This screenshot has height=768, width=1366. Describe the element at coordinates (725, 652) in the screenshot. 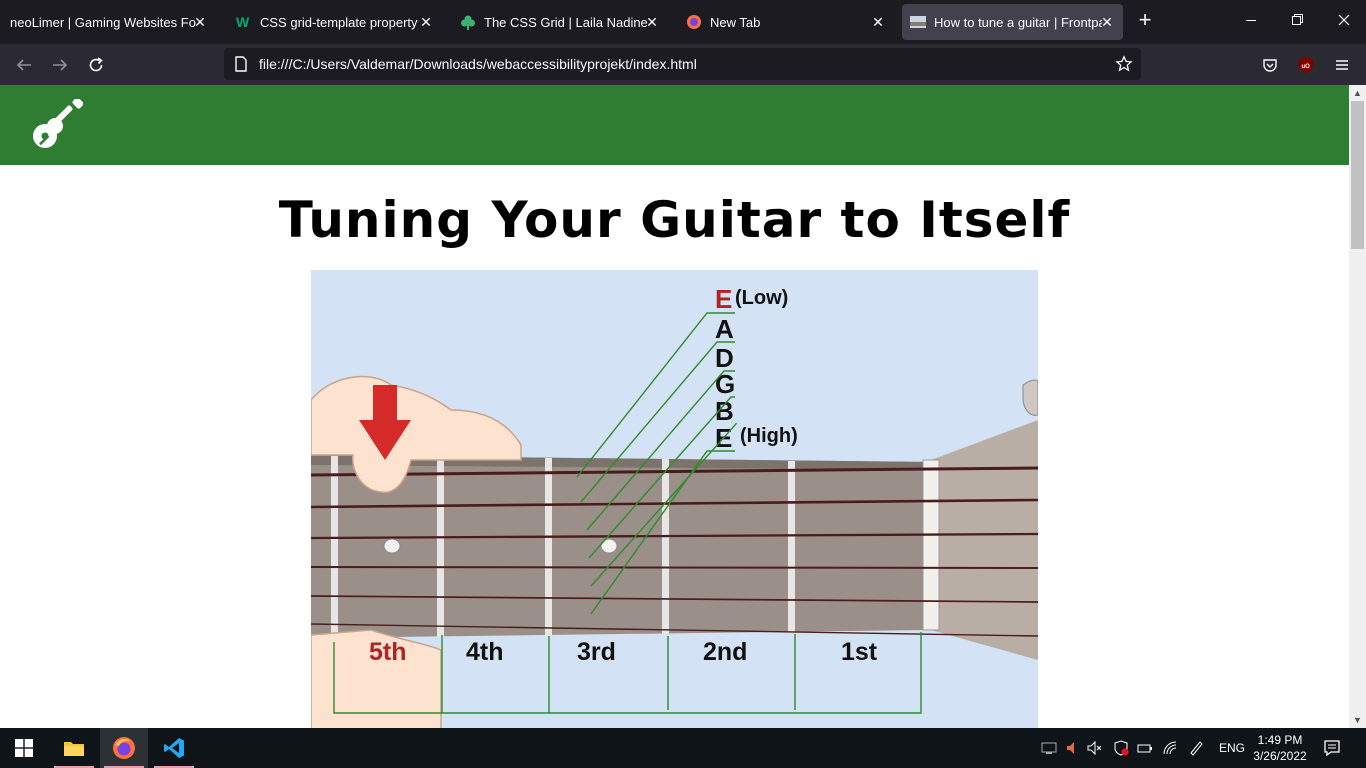

I see `fret-label: 2nd` at that location.